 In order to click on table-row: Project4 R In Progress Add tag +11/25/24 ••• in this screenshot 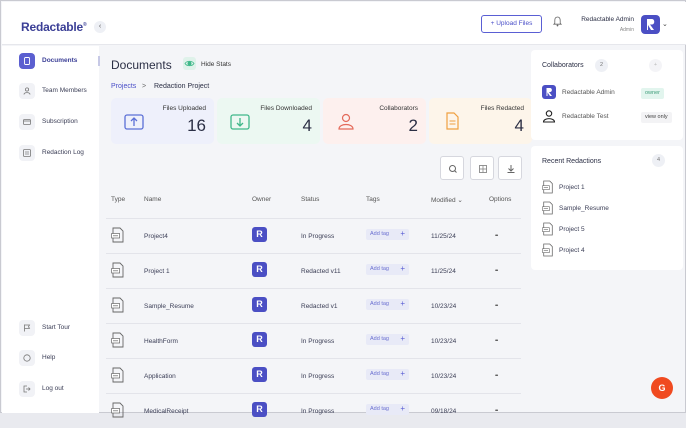, I will do `click(313, 235)`.